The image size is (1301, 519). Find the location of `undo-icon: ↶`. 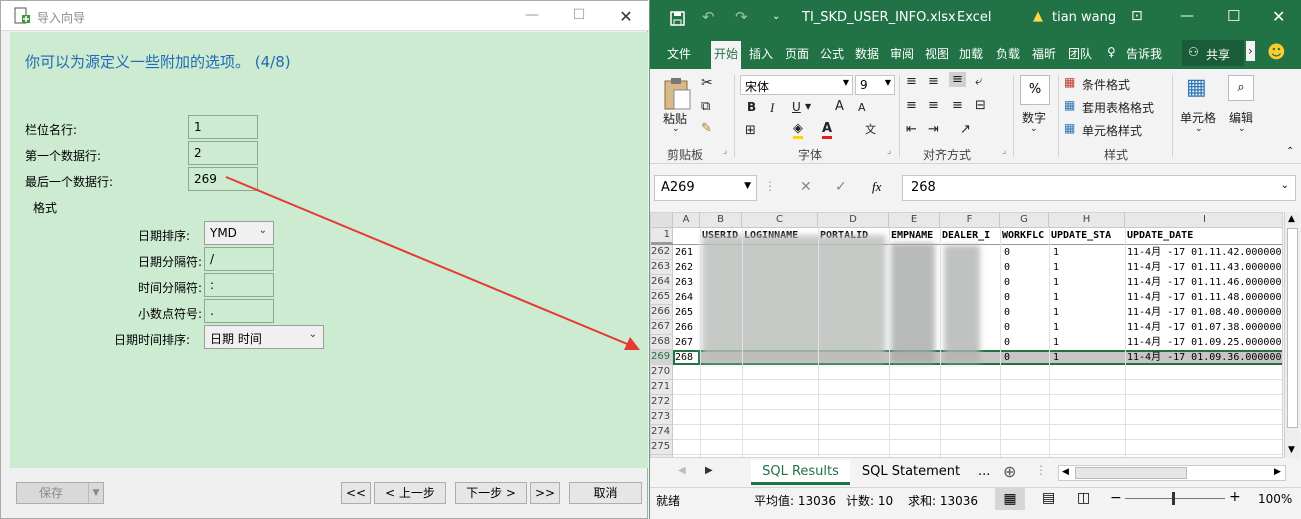

undo-icon: ↶ is located at coordinates (708, 17).